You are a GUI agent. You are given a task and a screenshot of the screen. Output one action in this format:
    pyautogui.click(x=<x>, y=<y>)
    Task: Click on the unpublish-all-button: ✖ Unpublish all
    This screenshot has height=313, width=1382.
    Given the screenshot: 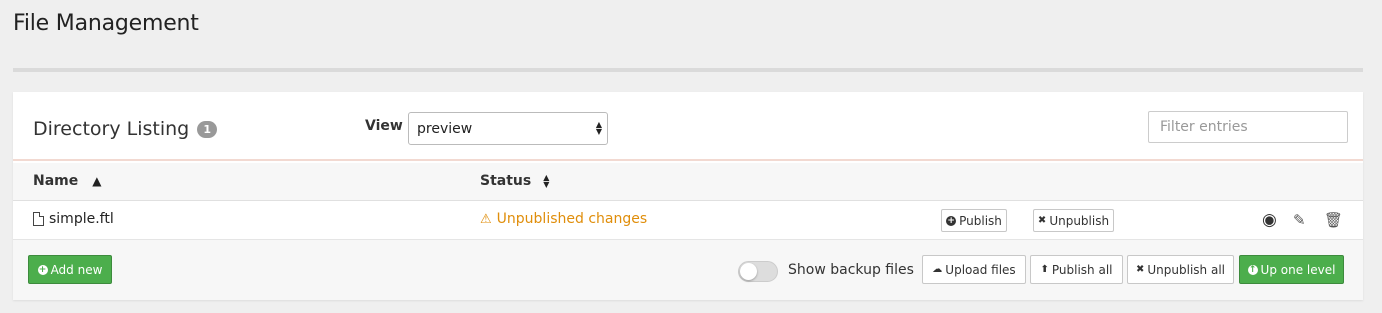 What is the action you would take?
    pyautogui.click(x=1180, y=269)
    